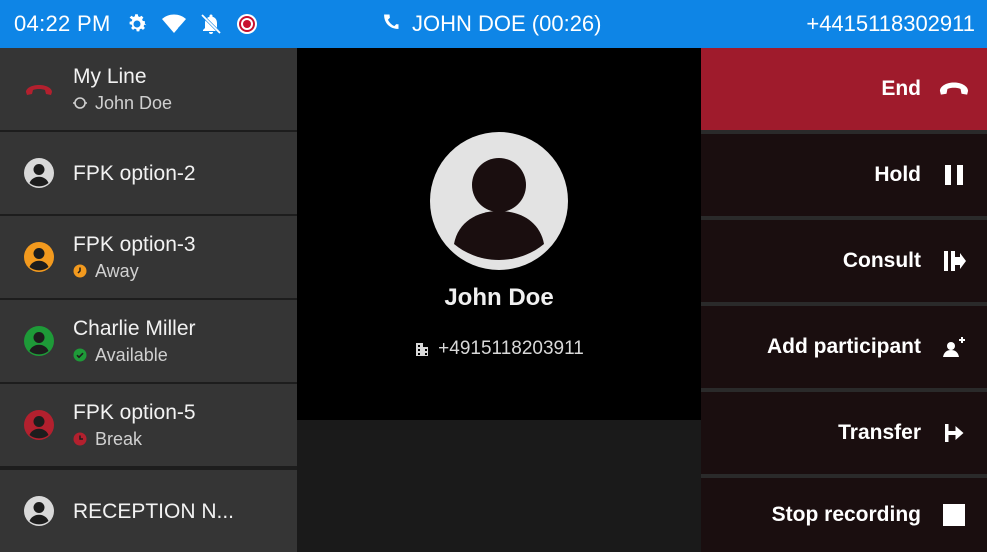 The height and width of the screenshot is (552, 987). What do you see at coordinates (954, 433) in the screenshot?
I see `transfer-icon` at bounding box center [954, 433].